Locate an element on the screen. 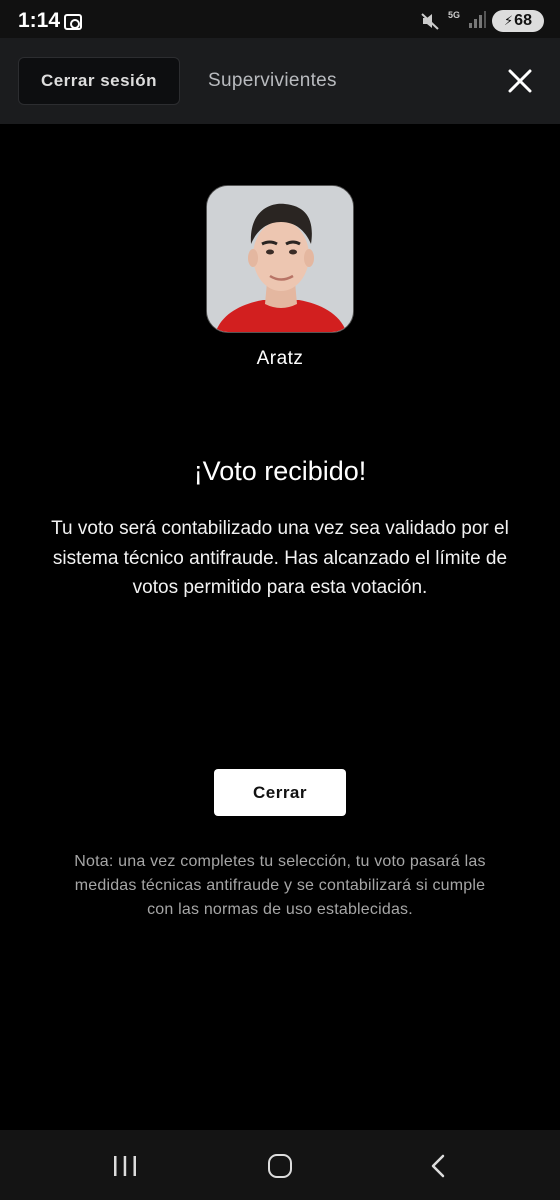 The height and width of the screenshot is (1200, 560). back-icon is located at coordinates (438, 1166).